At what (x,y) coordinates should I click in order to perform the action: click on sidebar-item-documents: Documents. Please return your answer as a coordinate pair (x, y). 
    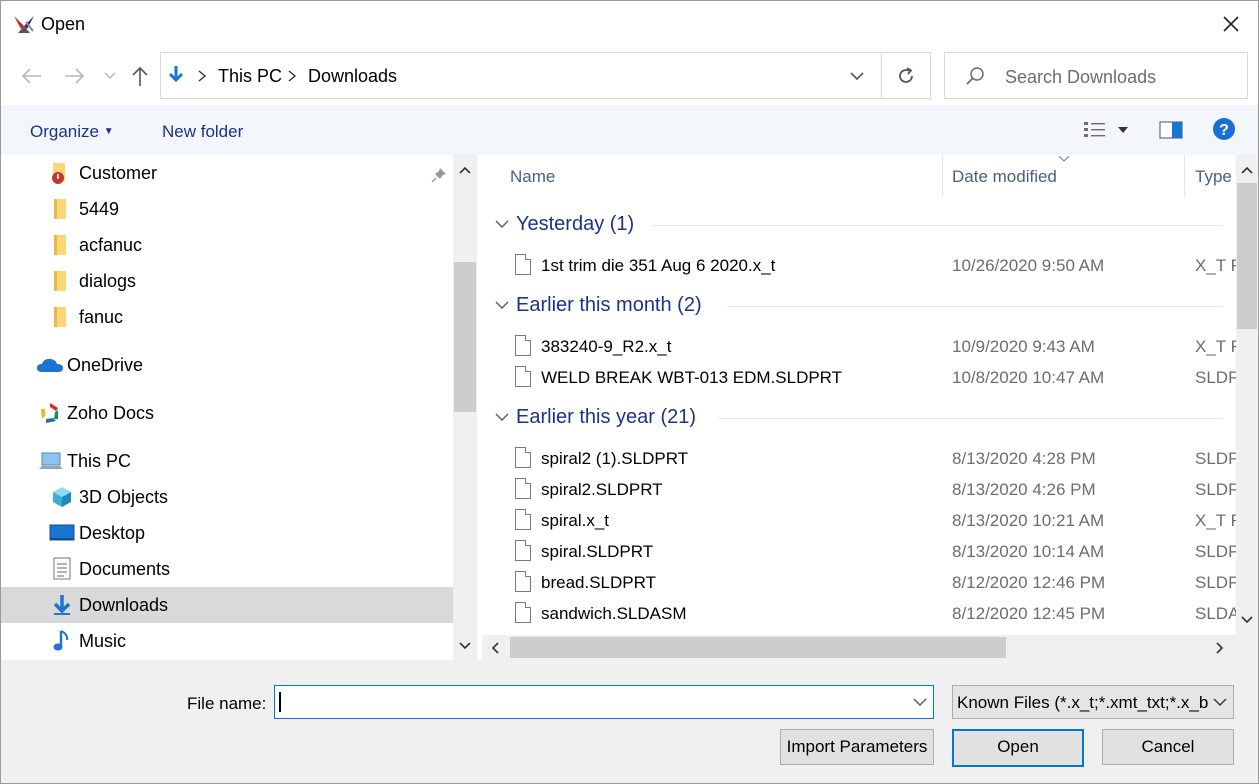
    Looking at the image, I should click on (227, 569).